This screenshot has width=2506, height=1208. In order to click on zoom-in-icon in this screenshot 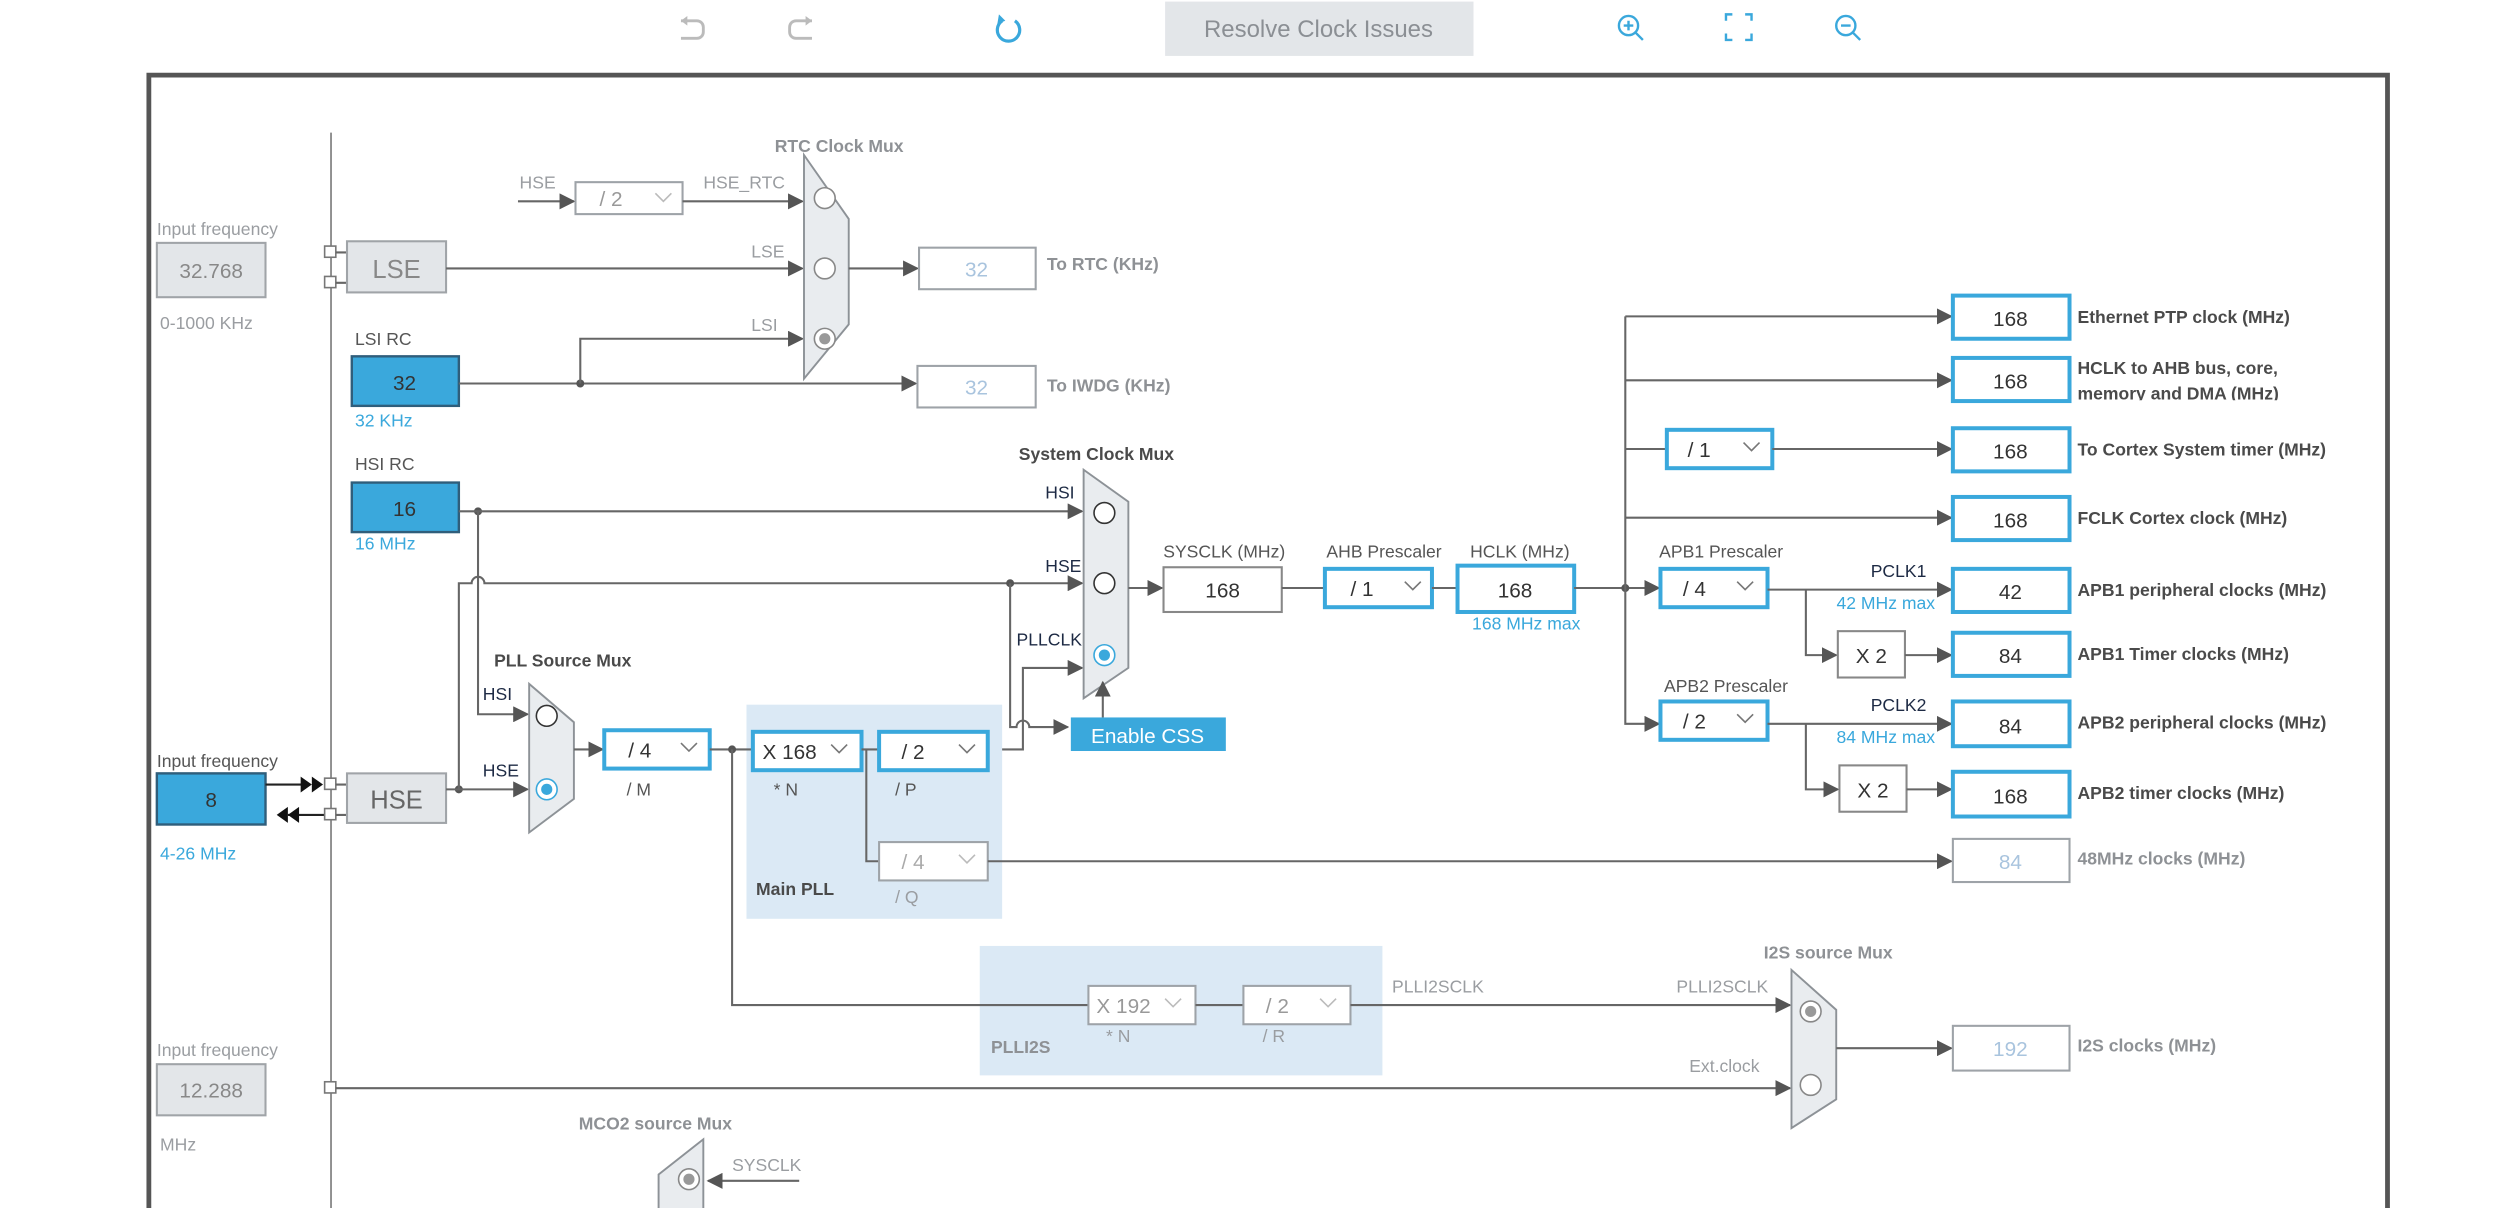, I will do `click(1630, 27)`.